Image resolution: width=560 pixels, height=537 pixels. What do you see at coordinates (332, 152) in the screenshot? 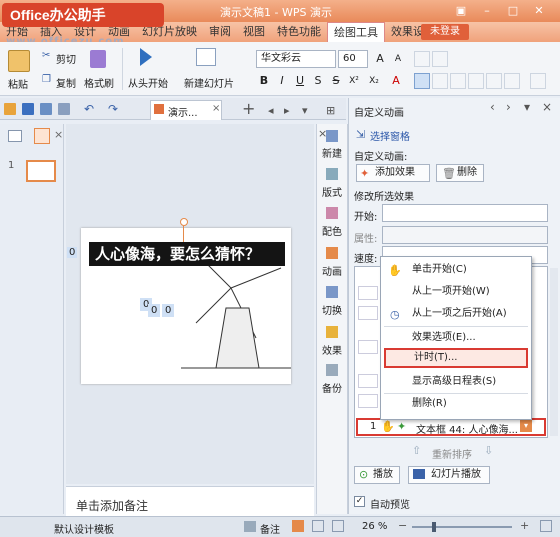
I see `sidebar-item-new: 新建` at bounding box center [332, 152].